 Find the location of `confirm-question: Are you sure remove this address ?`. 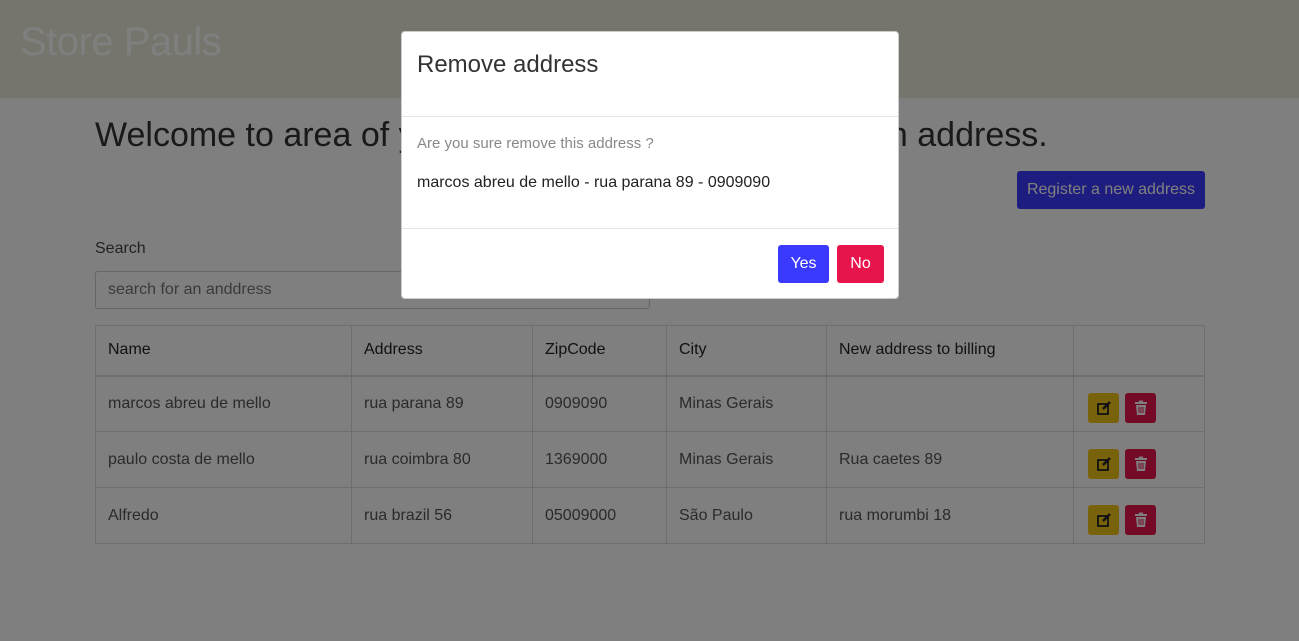

confirm-question: Are you sure remove this address ? is located at coordinates (535, 143).